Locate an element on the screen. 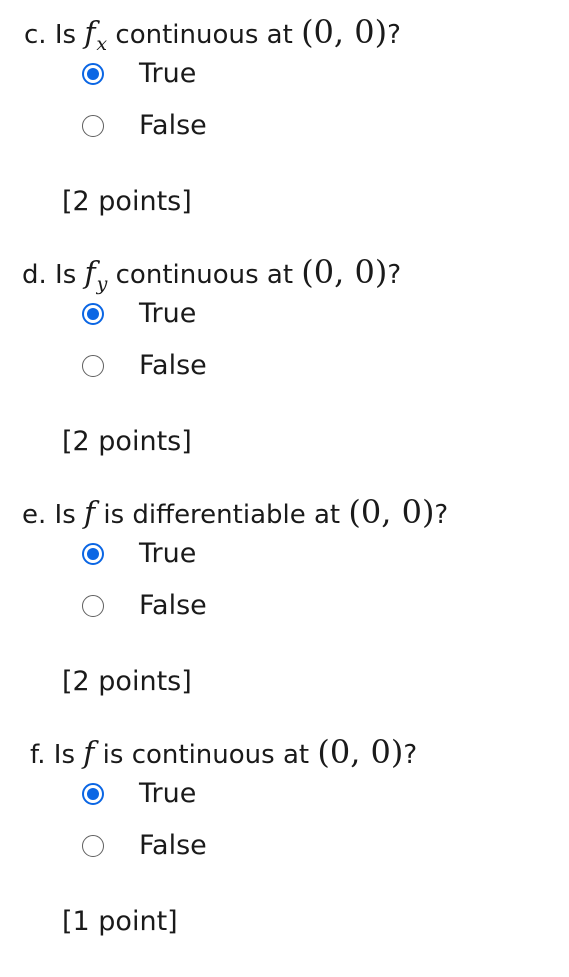  question-letter: c. is located at coordinates (35, 35).